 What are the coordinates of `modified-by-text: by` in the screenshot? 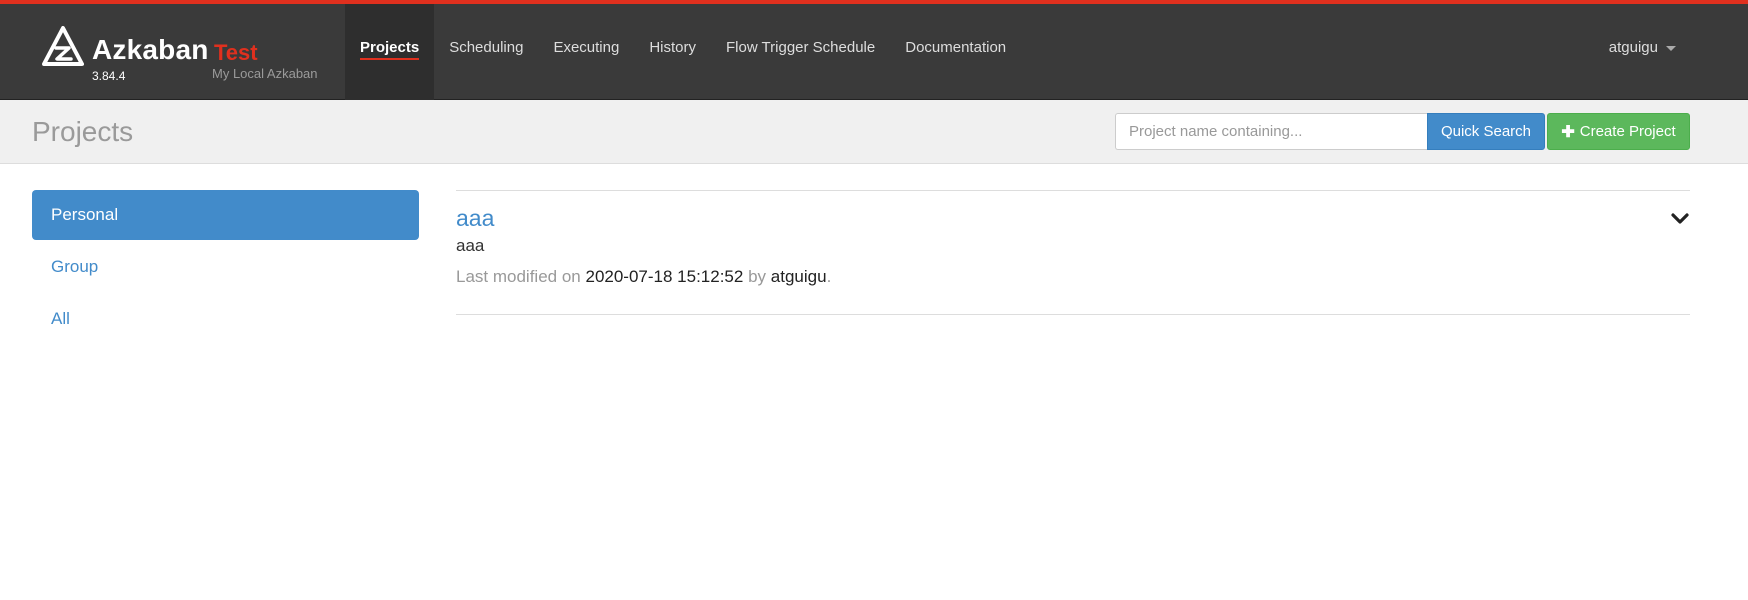 It's located at (757, 276).